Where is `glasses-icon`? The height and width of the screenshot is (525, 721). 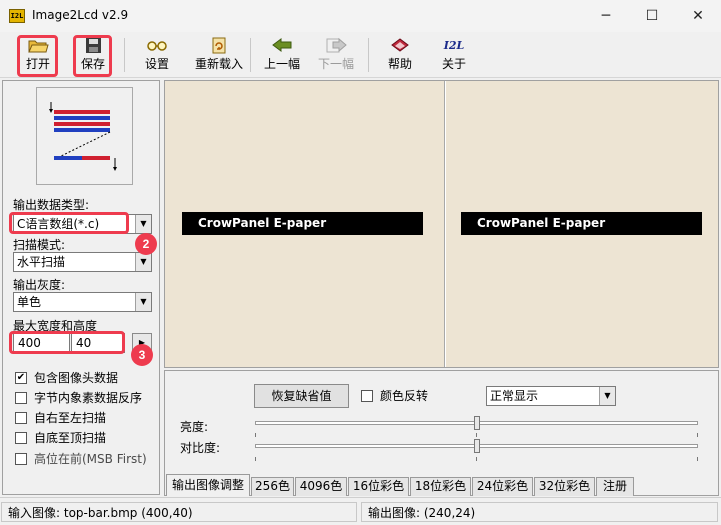 glasses-icon is located at coordinates (157, 46).